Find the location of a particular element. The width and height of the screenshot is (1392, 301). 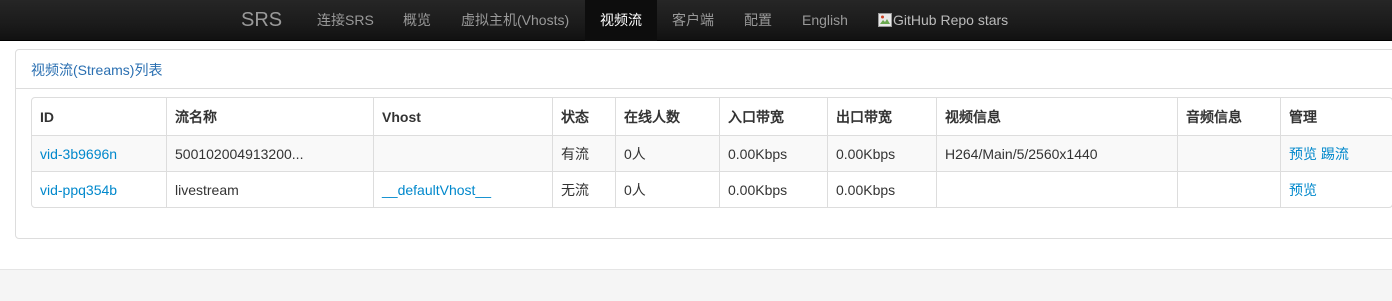

vhost-link: __defaultVhost__ is located at coordinates (436, 190).